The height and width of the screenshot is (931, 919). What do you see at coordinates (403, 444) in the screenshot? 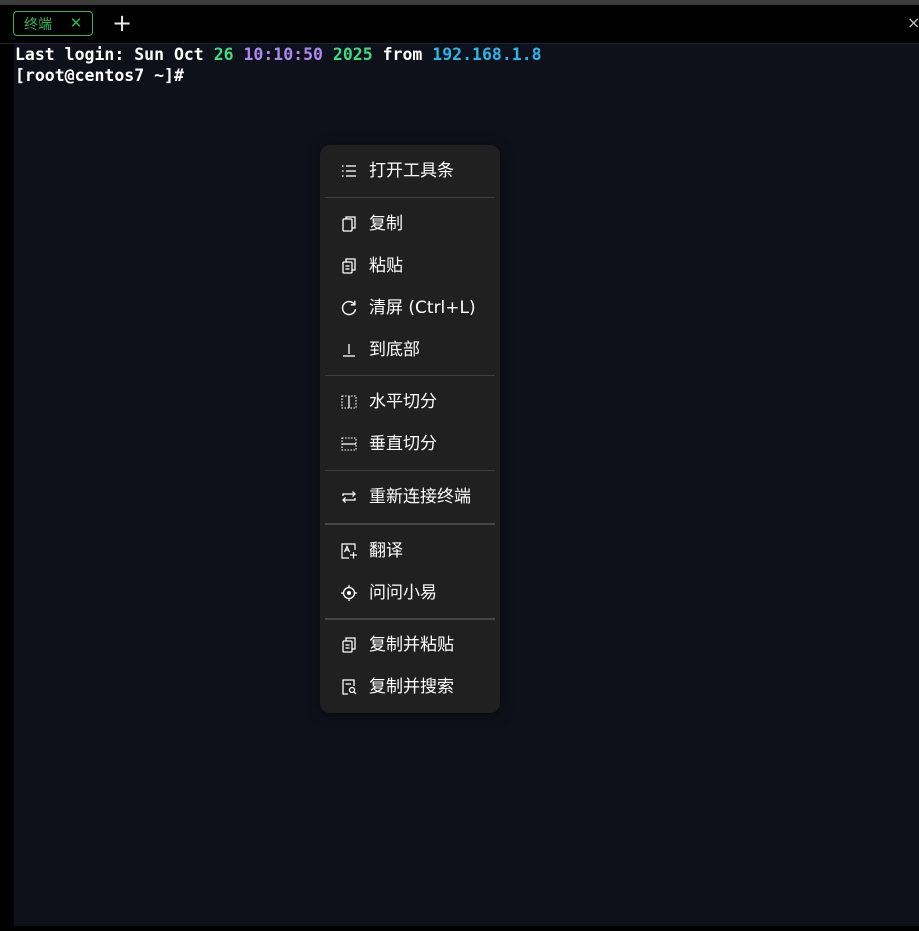
I see `menu-item-label: 垂直切分` at bounding box center [403, 444].